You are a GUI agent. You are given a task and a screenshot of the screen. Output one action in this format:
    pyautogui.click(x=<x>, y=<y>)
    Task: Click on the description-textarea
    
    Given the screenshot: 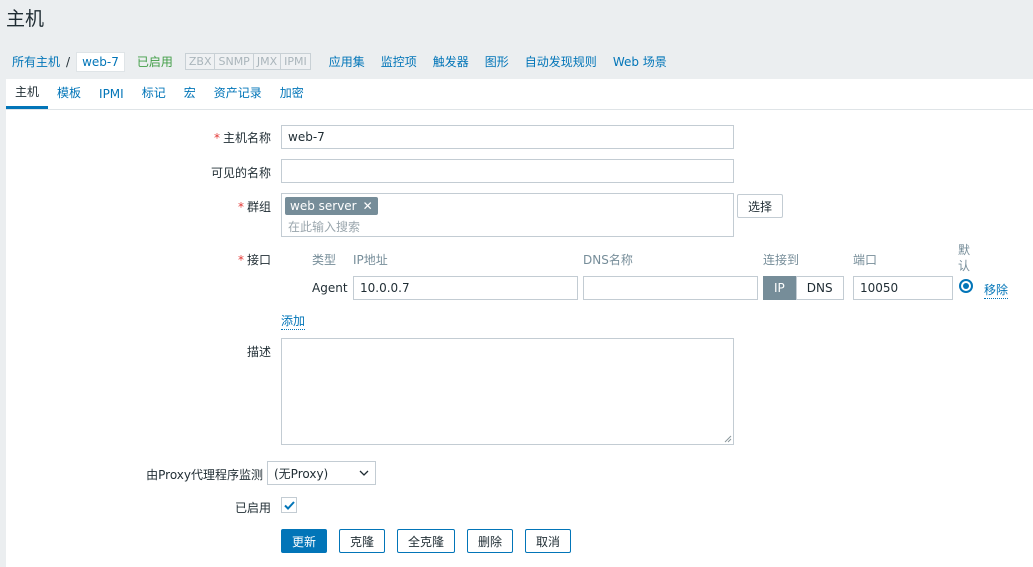 What is the action you would take?
    pyautogui.click(x=507, y=391)
    